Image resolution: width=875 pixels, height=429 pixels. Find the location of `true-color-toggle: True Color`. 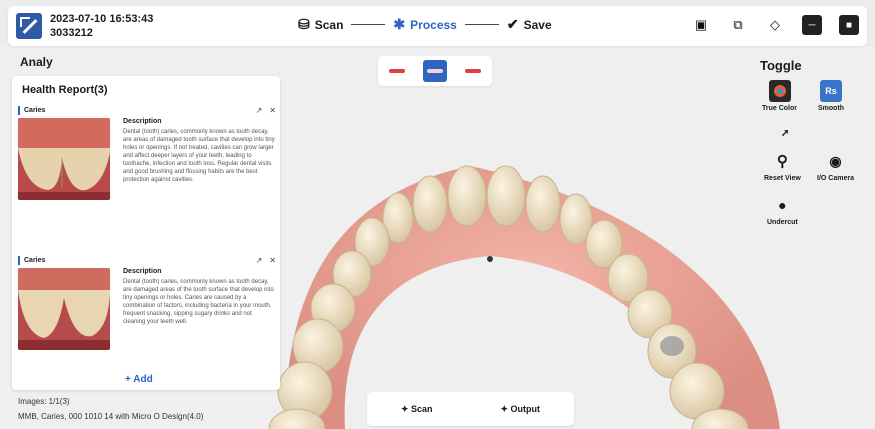

true-color-toggle: True Color is located at coordinates (779, 96).